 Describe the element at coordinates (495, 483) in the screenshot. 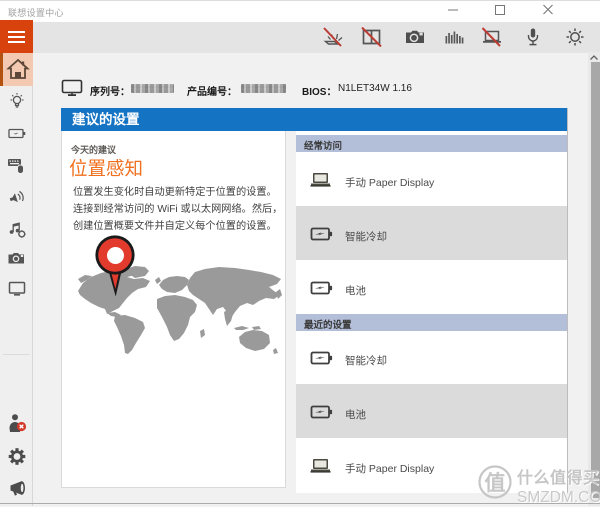

I see `svg-text: 值` at that location.